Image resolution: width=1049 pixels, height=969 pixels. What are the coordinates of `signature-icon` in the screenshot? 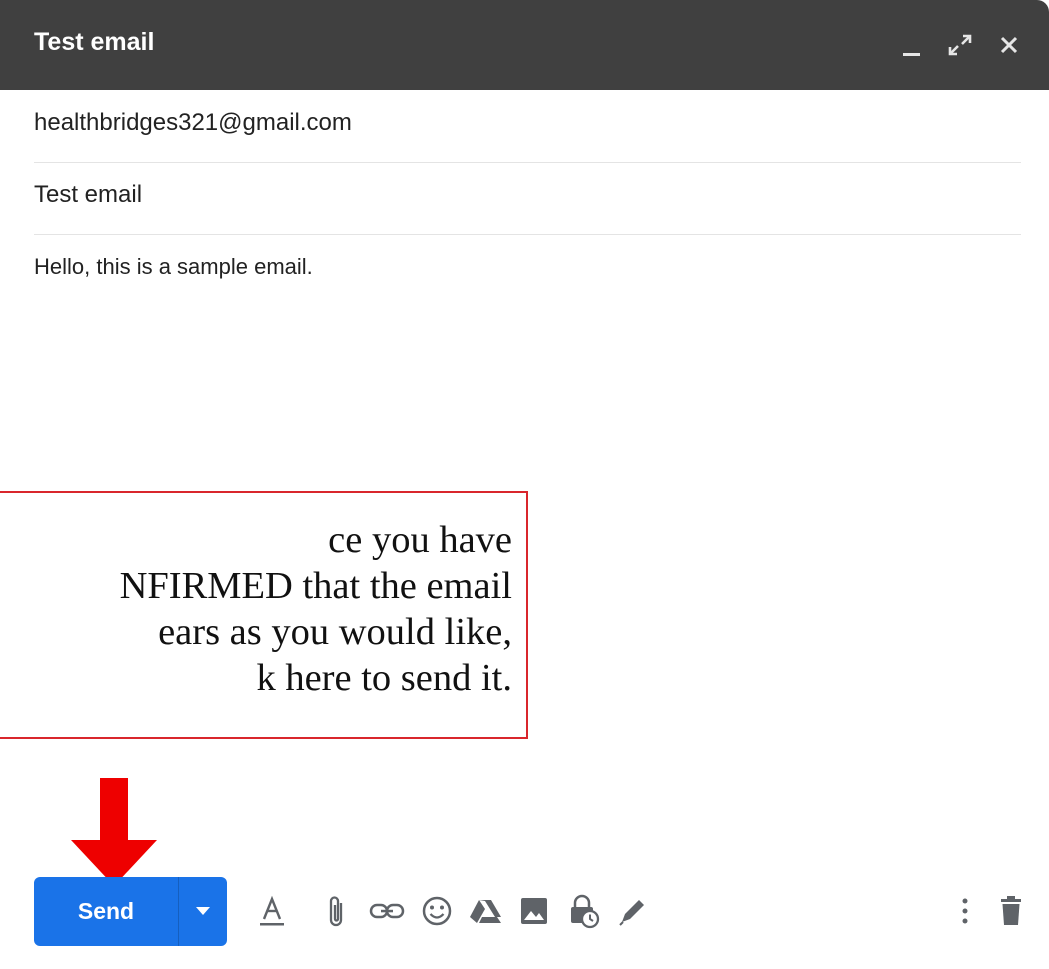 It's located at (632, 911).